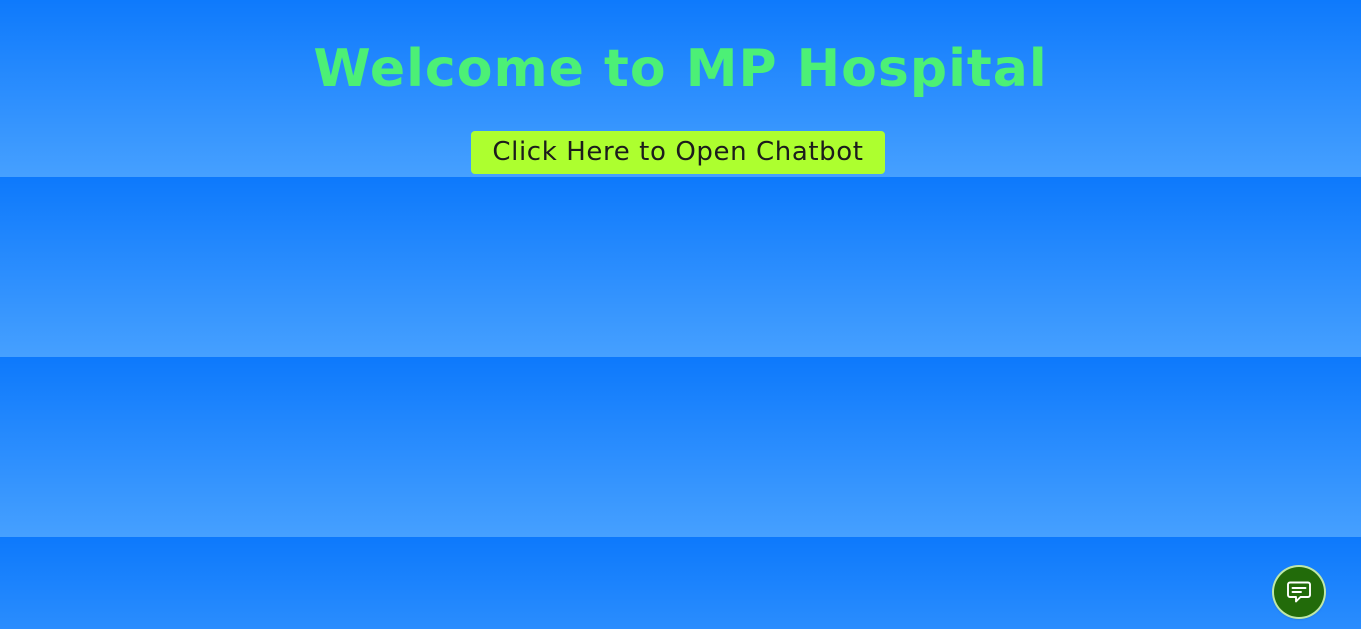  Describe the element at coordinates (680, 69) in the screenshot. I see `page-title: Welcome to MP Hospital` at that location.